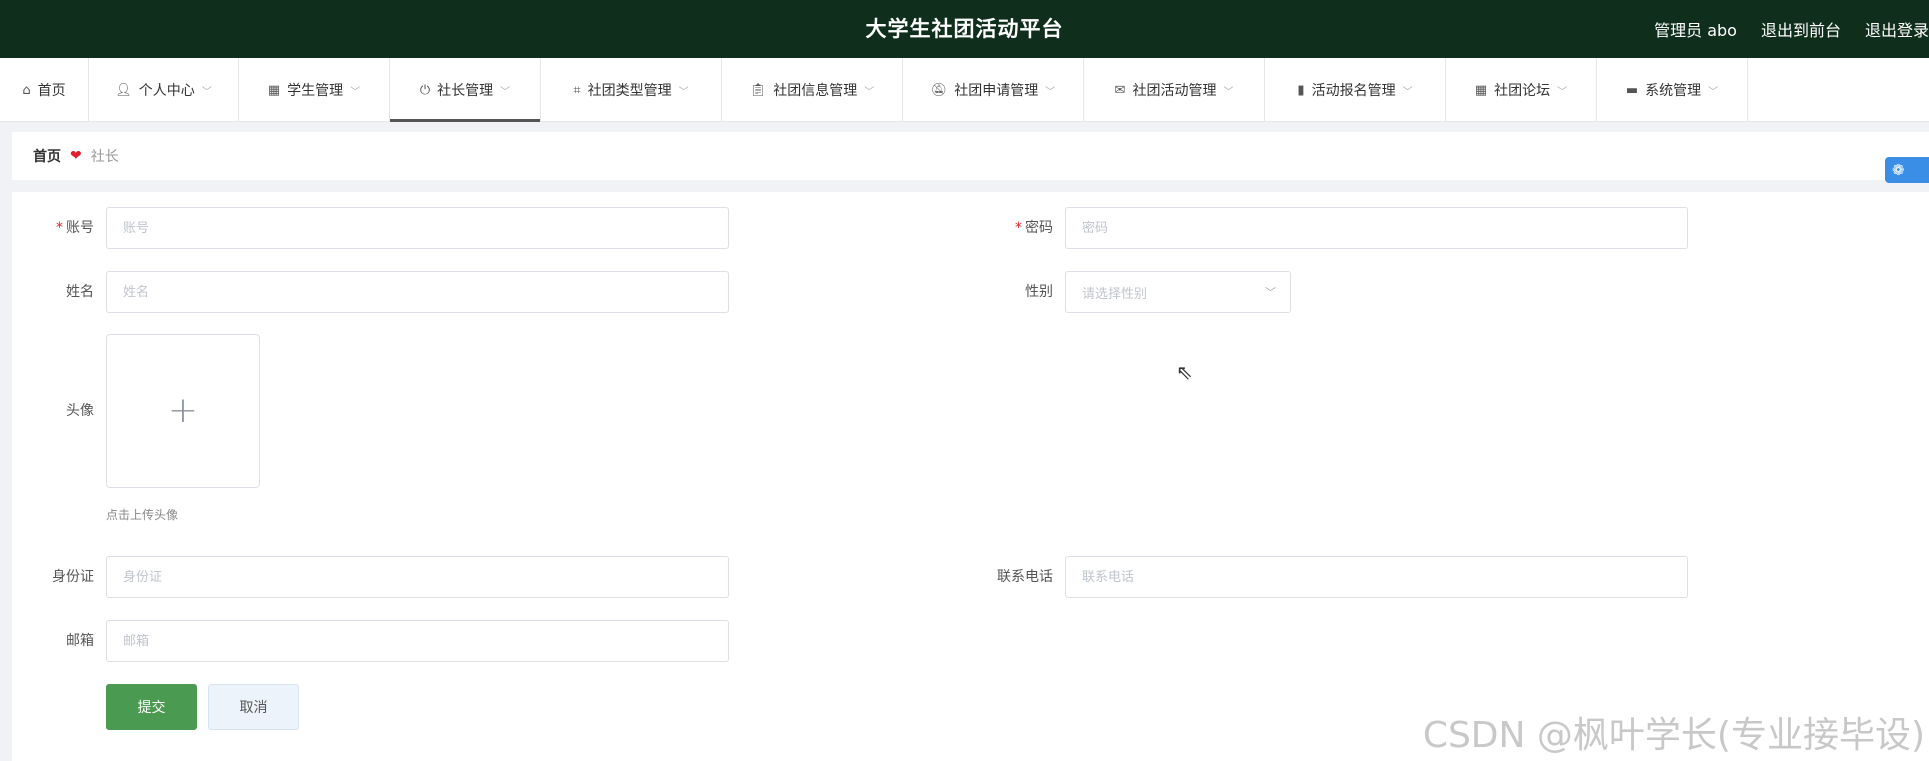 The height and width of the screenshot is (761, 1929). Describe the element at coordinates (142, 515) in the screenshot. I see `avatar-upload-hint: 点击上传头像` at that location.